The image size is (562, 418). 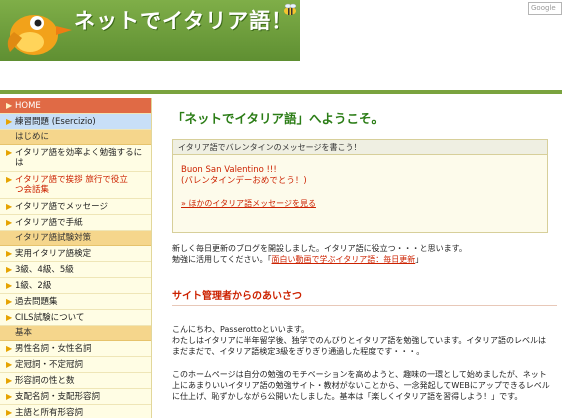 I want to click on site-title: ネットでイタリア語！, so click(x=183, y=20).